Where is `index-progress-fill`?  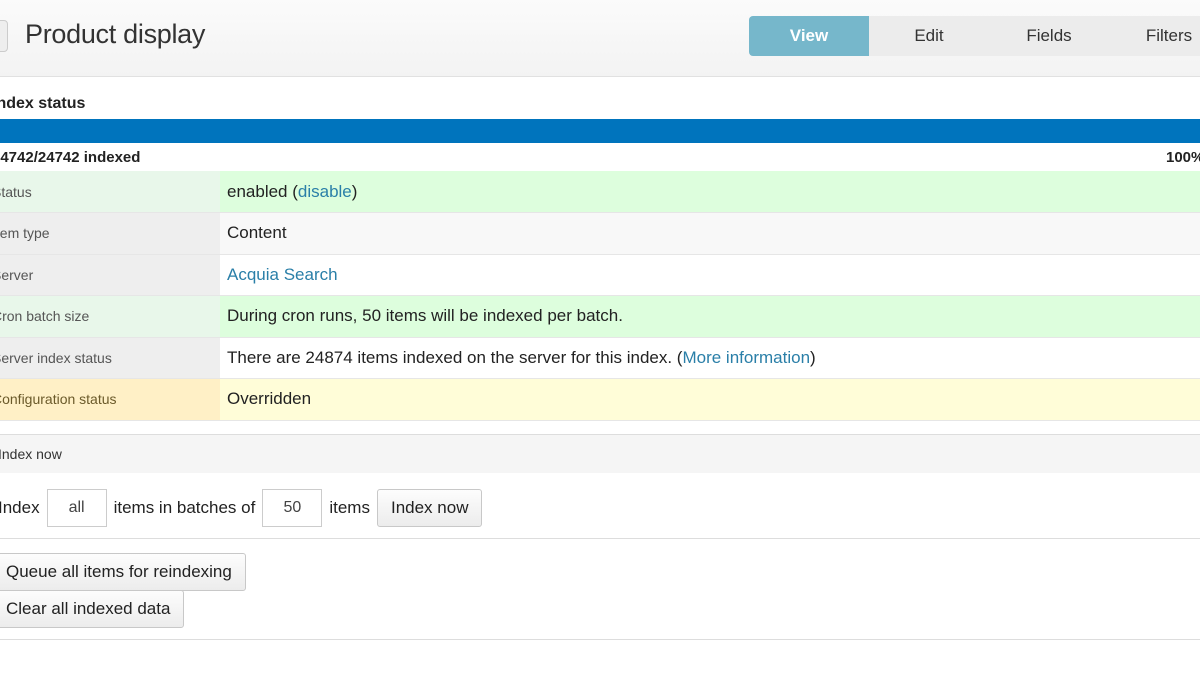
index-progress-fill is located at coordinates (600, 131).